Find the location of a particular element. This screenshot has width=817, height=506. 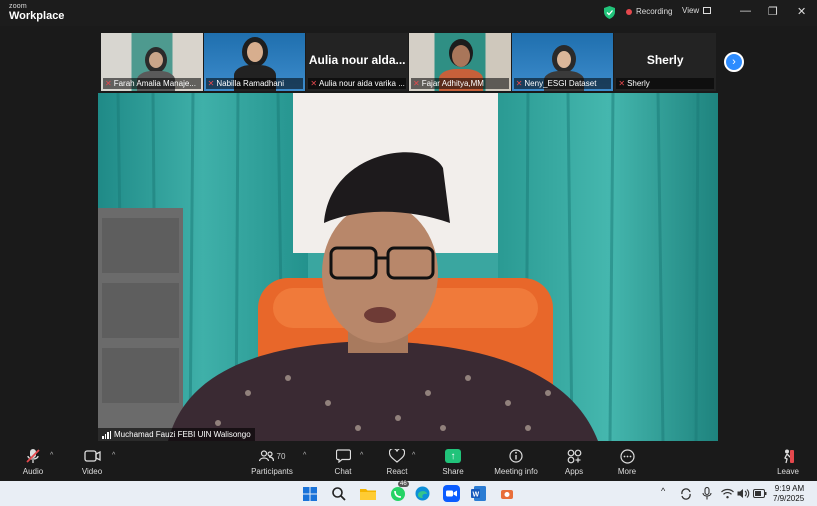

speaker-name-label: Muchamad Fauzi FEBI UIN Walisongo is located at coordinates (176, 434).